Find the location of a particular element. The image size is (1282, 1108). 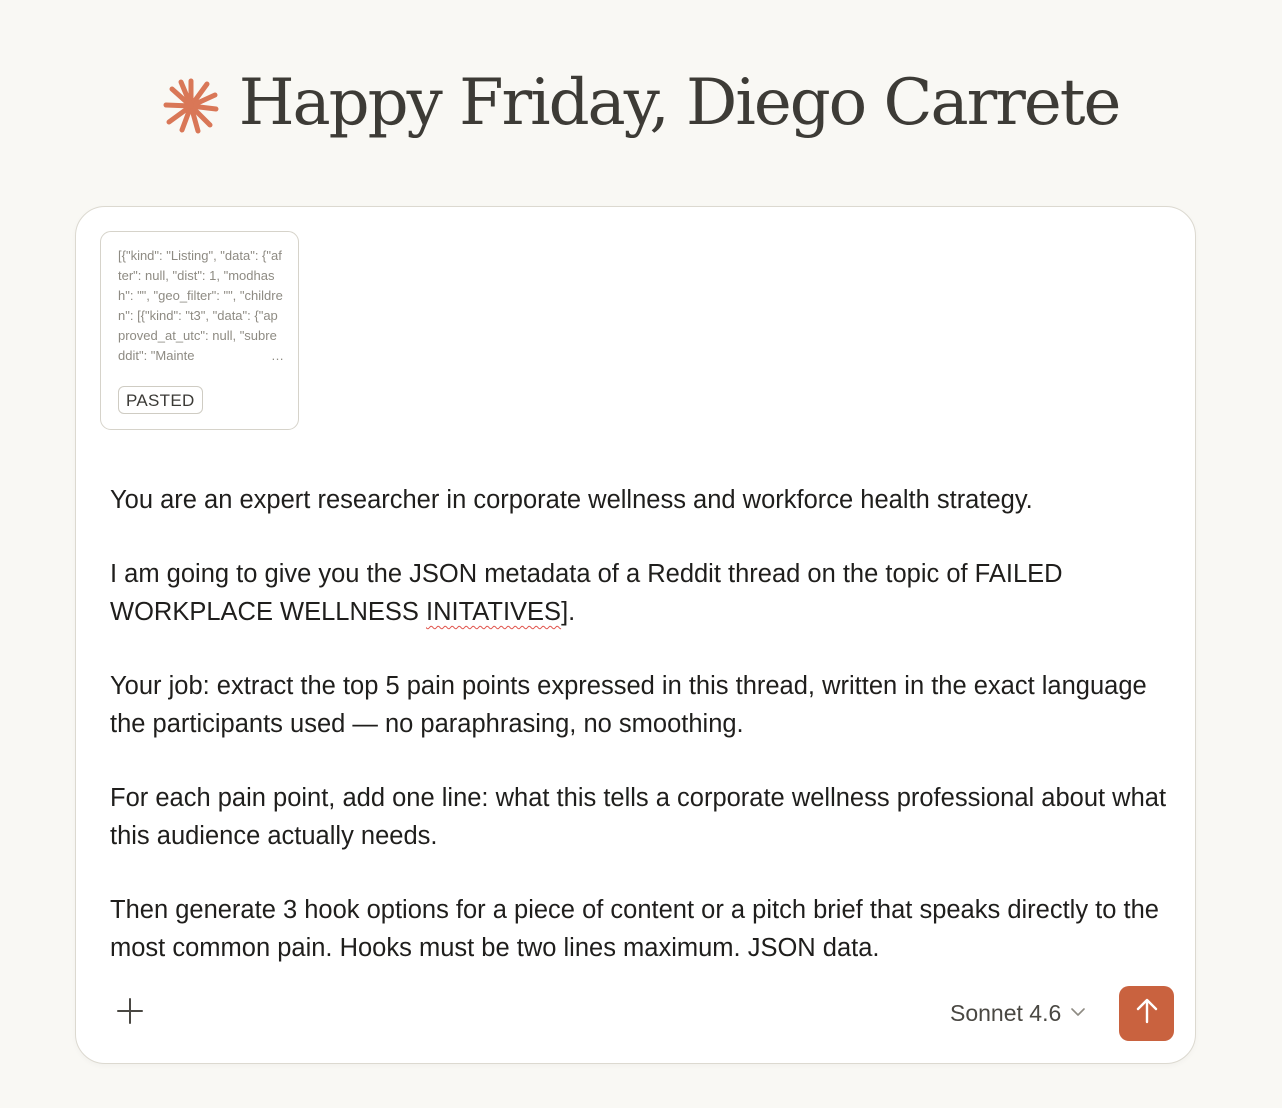

pasted-badge: PASTED is located at coordinates (160, 400).